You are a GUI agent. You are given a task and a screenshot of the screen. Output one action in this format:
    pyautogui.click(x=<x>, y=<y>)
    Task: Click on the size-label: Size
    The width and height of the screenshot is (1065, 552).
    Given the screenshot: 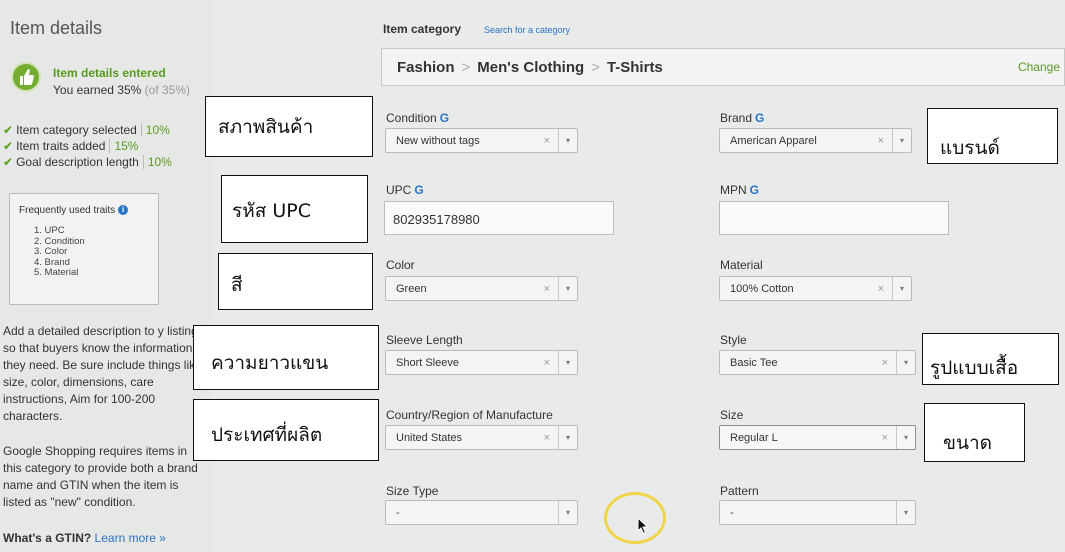 What is the action you would take?
    pyautogui.click(x=732, y=415)
    